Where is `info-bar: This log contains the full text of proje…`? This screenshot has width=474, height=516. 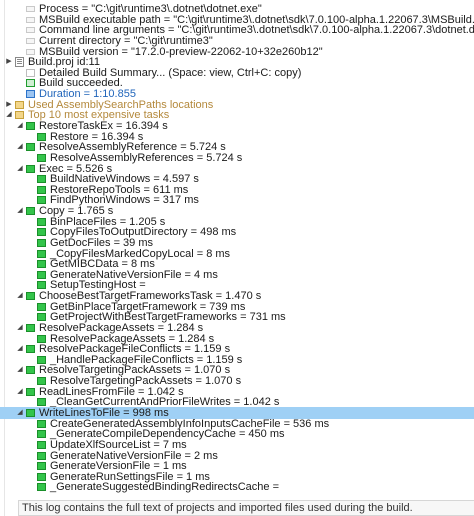
info-bar: This log contains the full text of proje… is located at coordinates (246, 508).